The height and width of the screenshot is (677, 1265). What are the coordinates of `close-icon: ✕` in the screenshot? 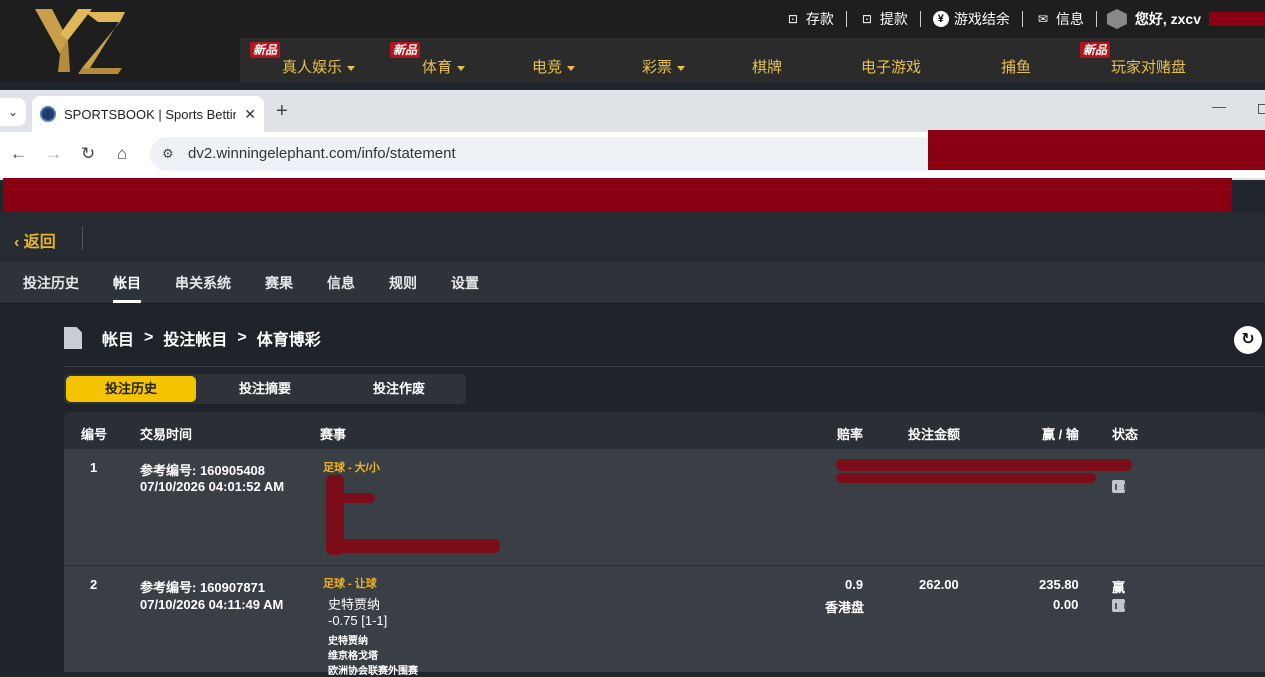 It's located at (250, 114).